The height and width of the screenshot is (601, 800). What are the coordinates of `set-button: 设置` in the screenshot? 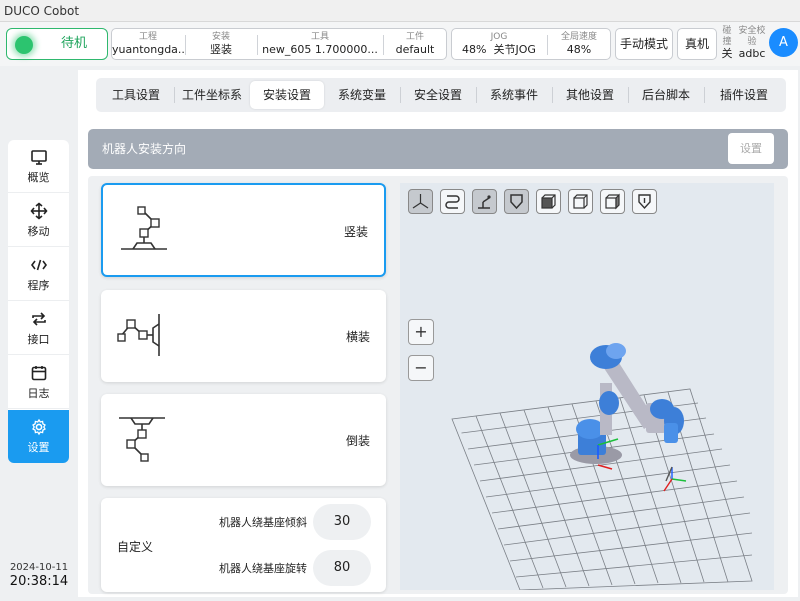 It's located at (751, 148).